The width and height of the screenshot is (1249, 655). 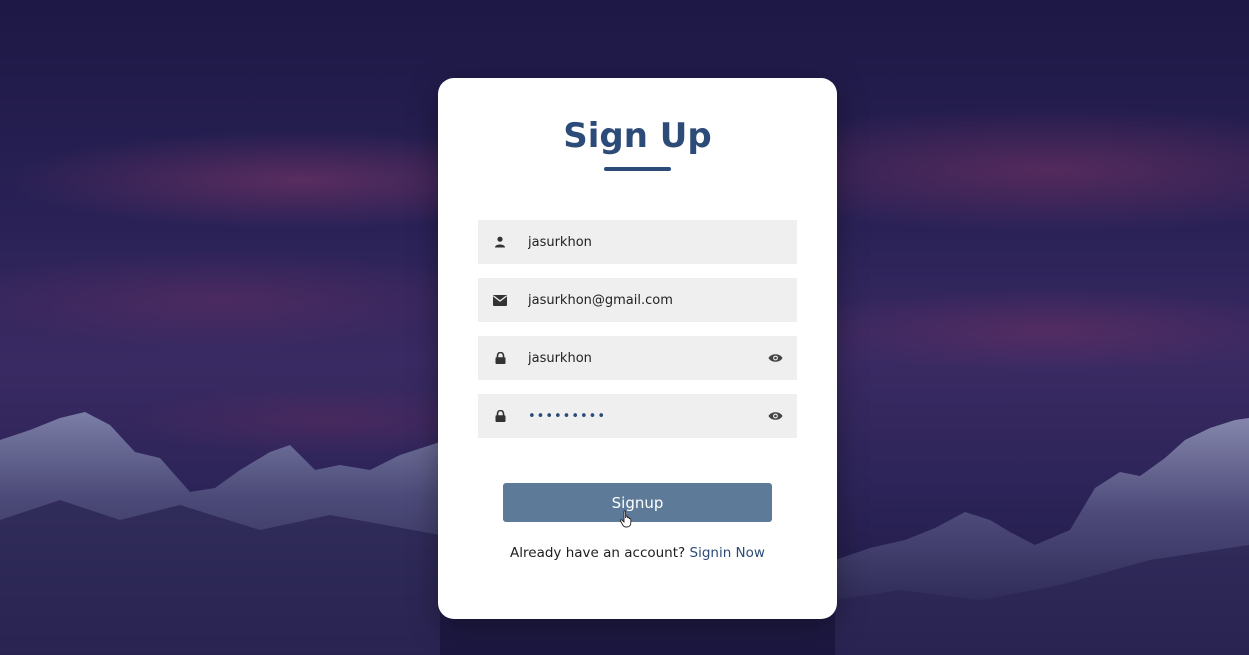 I want to click on password-field, so click(x=637, y=358).